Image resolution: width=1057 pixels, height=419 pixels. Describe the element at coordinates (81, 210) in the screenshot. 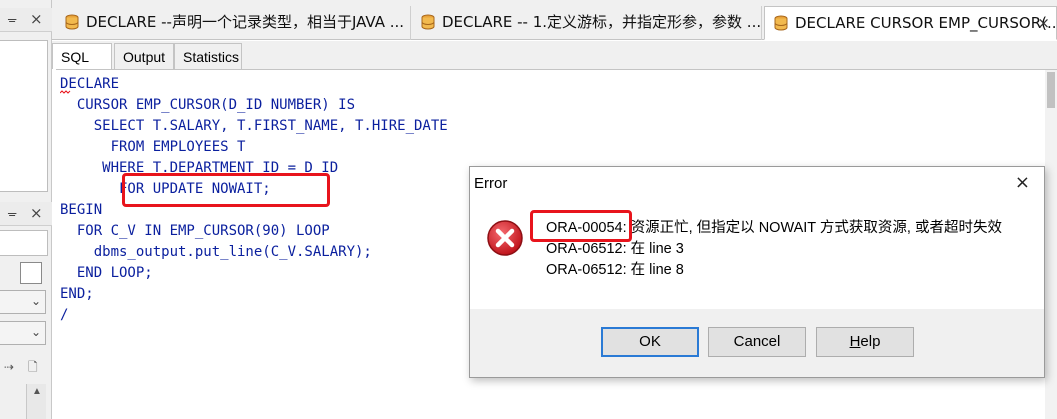

I see `code-line: BEGIN` at that location.